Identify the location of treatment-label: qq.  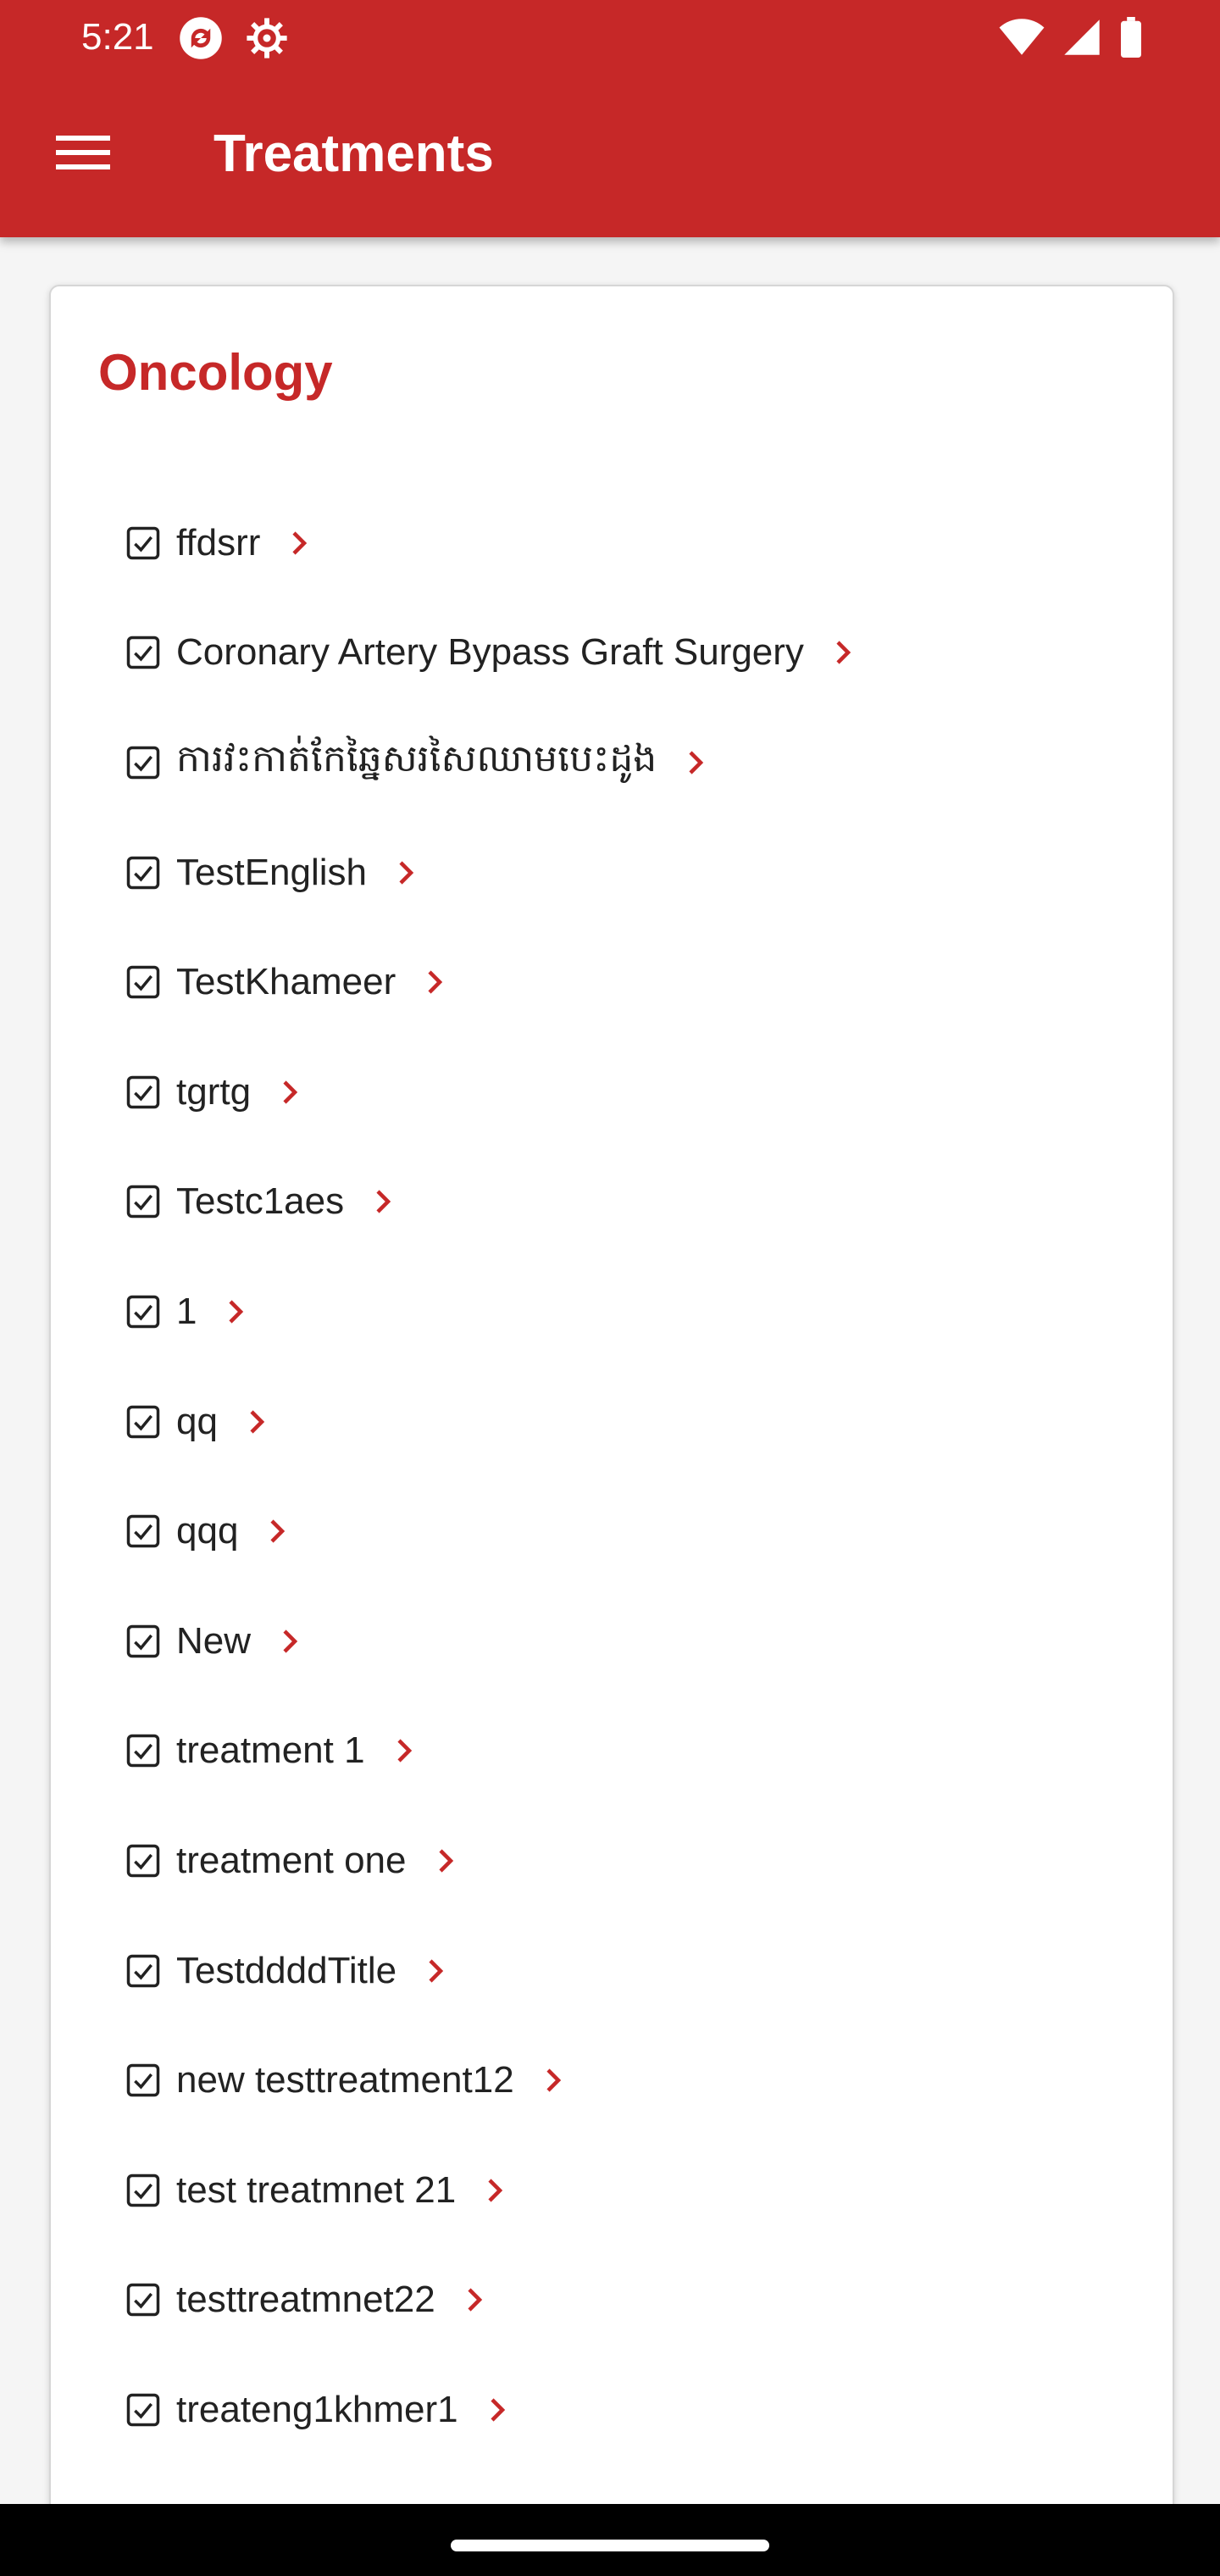
(197, 1421).